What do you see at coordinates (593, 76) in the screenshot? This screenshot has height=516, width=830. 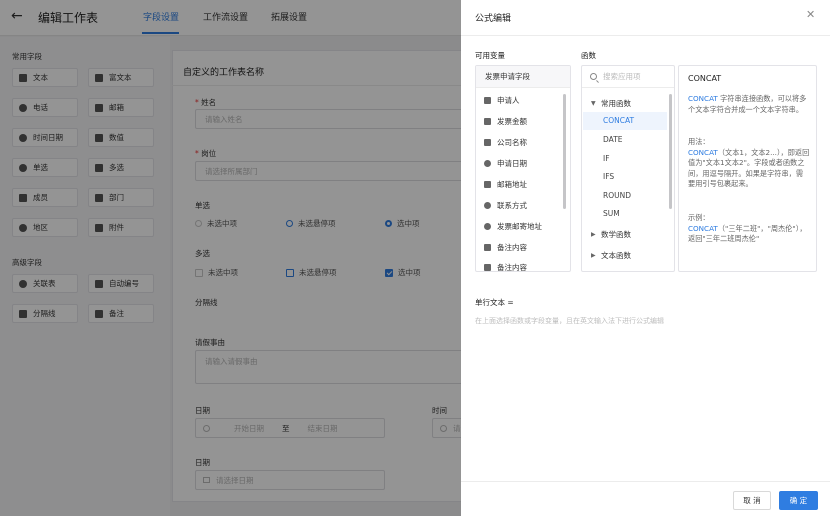 I see `search-icon` at bounding box center [593, 76].